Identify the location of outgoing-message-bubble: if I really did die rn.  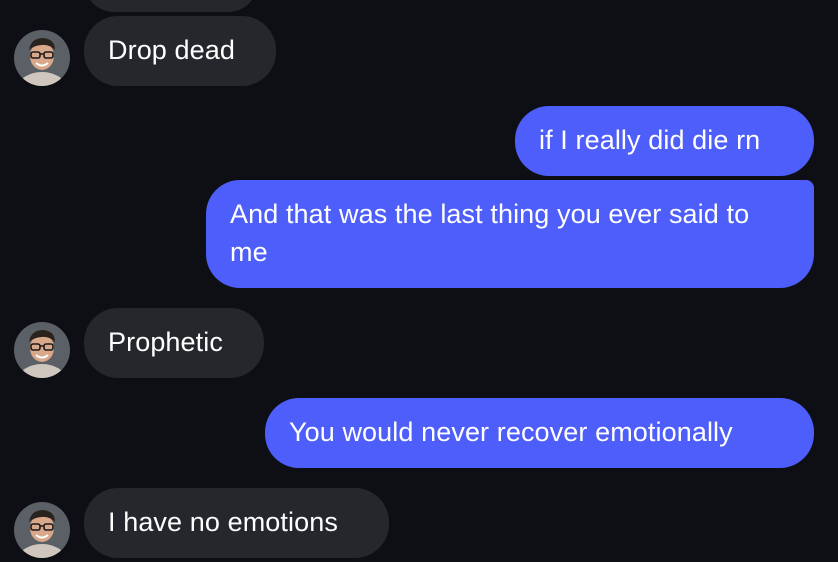
(664, 141).